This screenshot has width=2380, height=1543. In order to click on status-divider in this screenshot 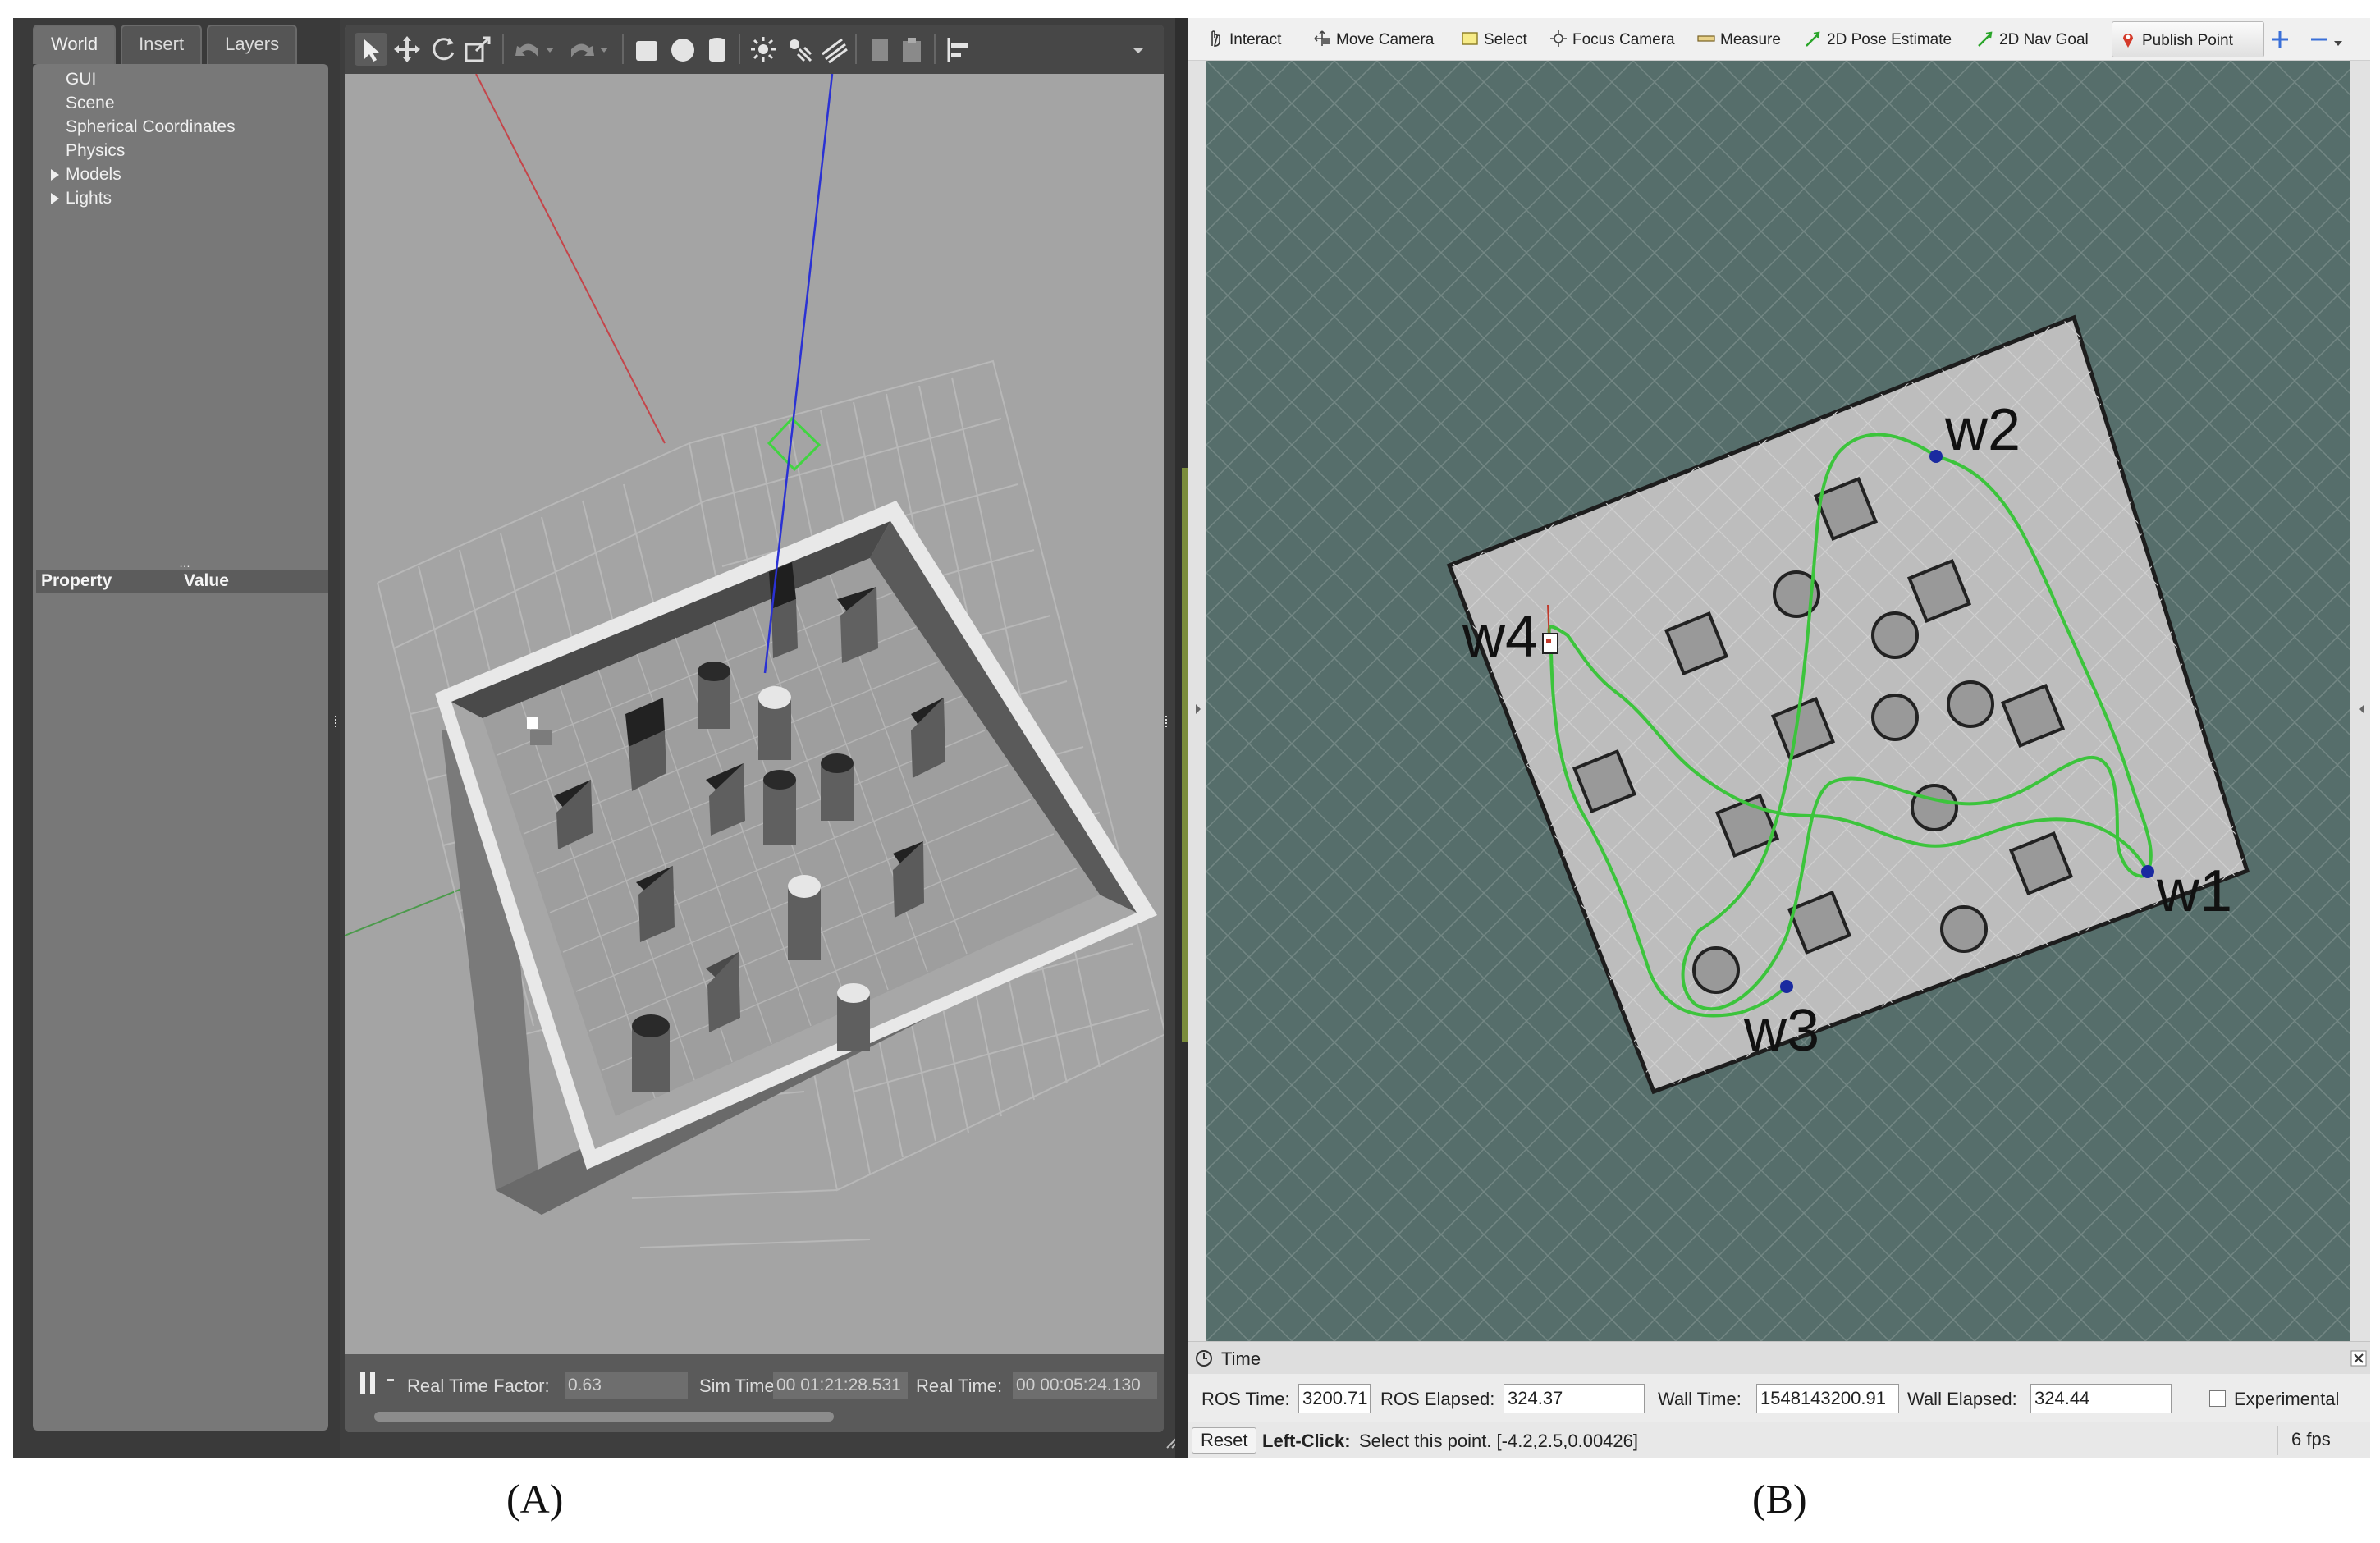, I will do `click(2277, 1440)`.